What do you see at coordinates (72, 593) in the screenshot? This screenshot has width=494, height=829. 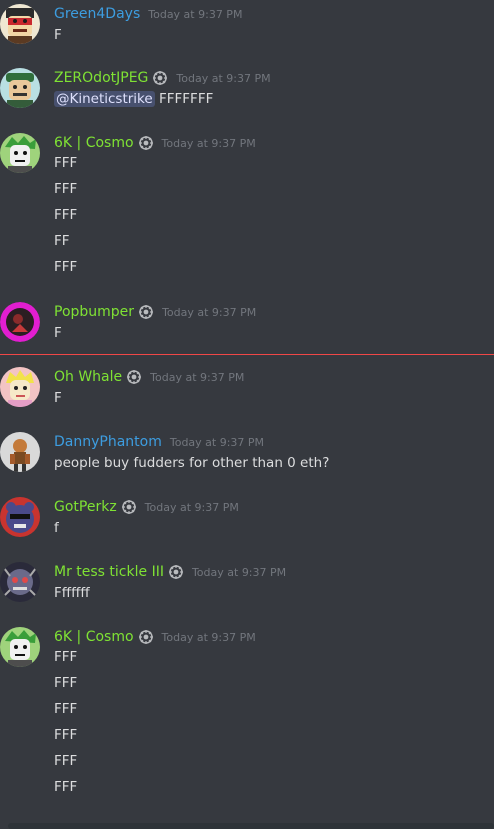 I see `message-text: Fffffff` at bounding box center [72, 593].